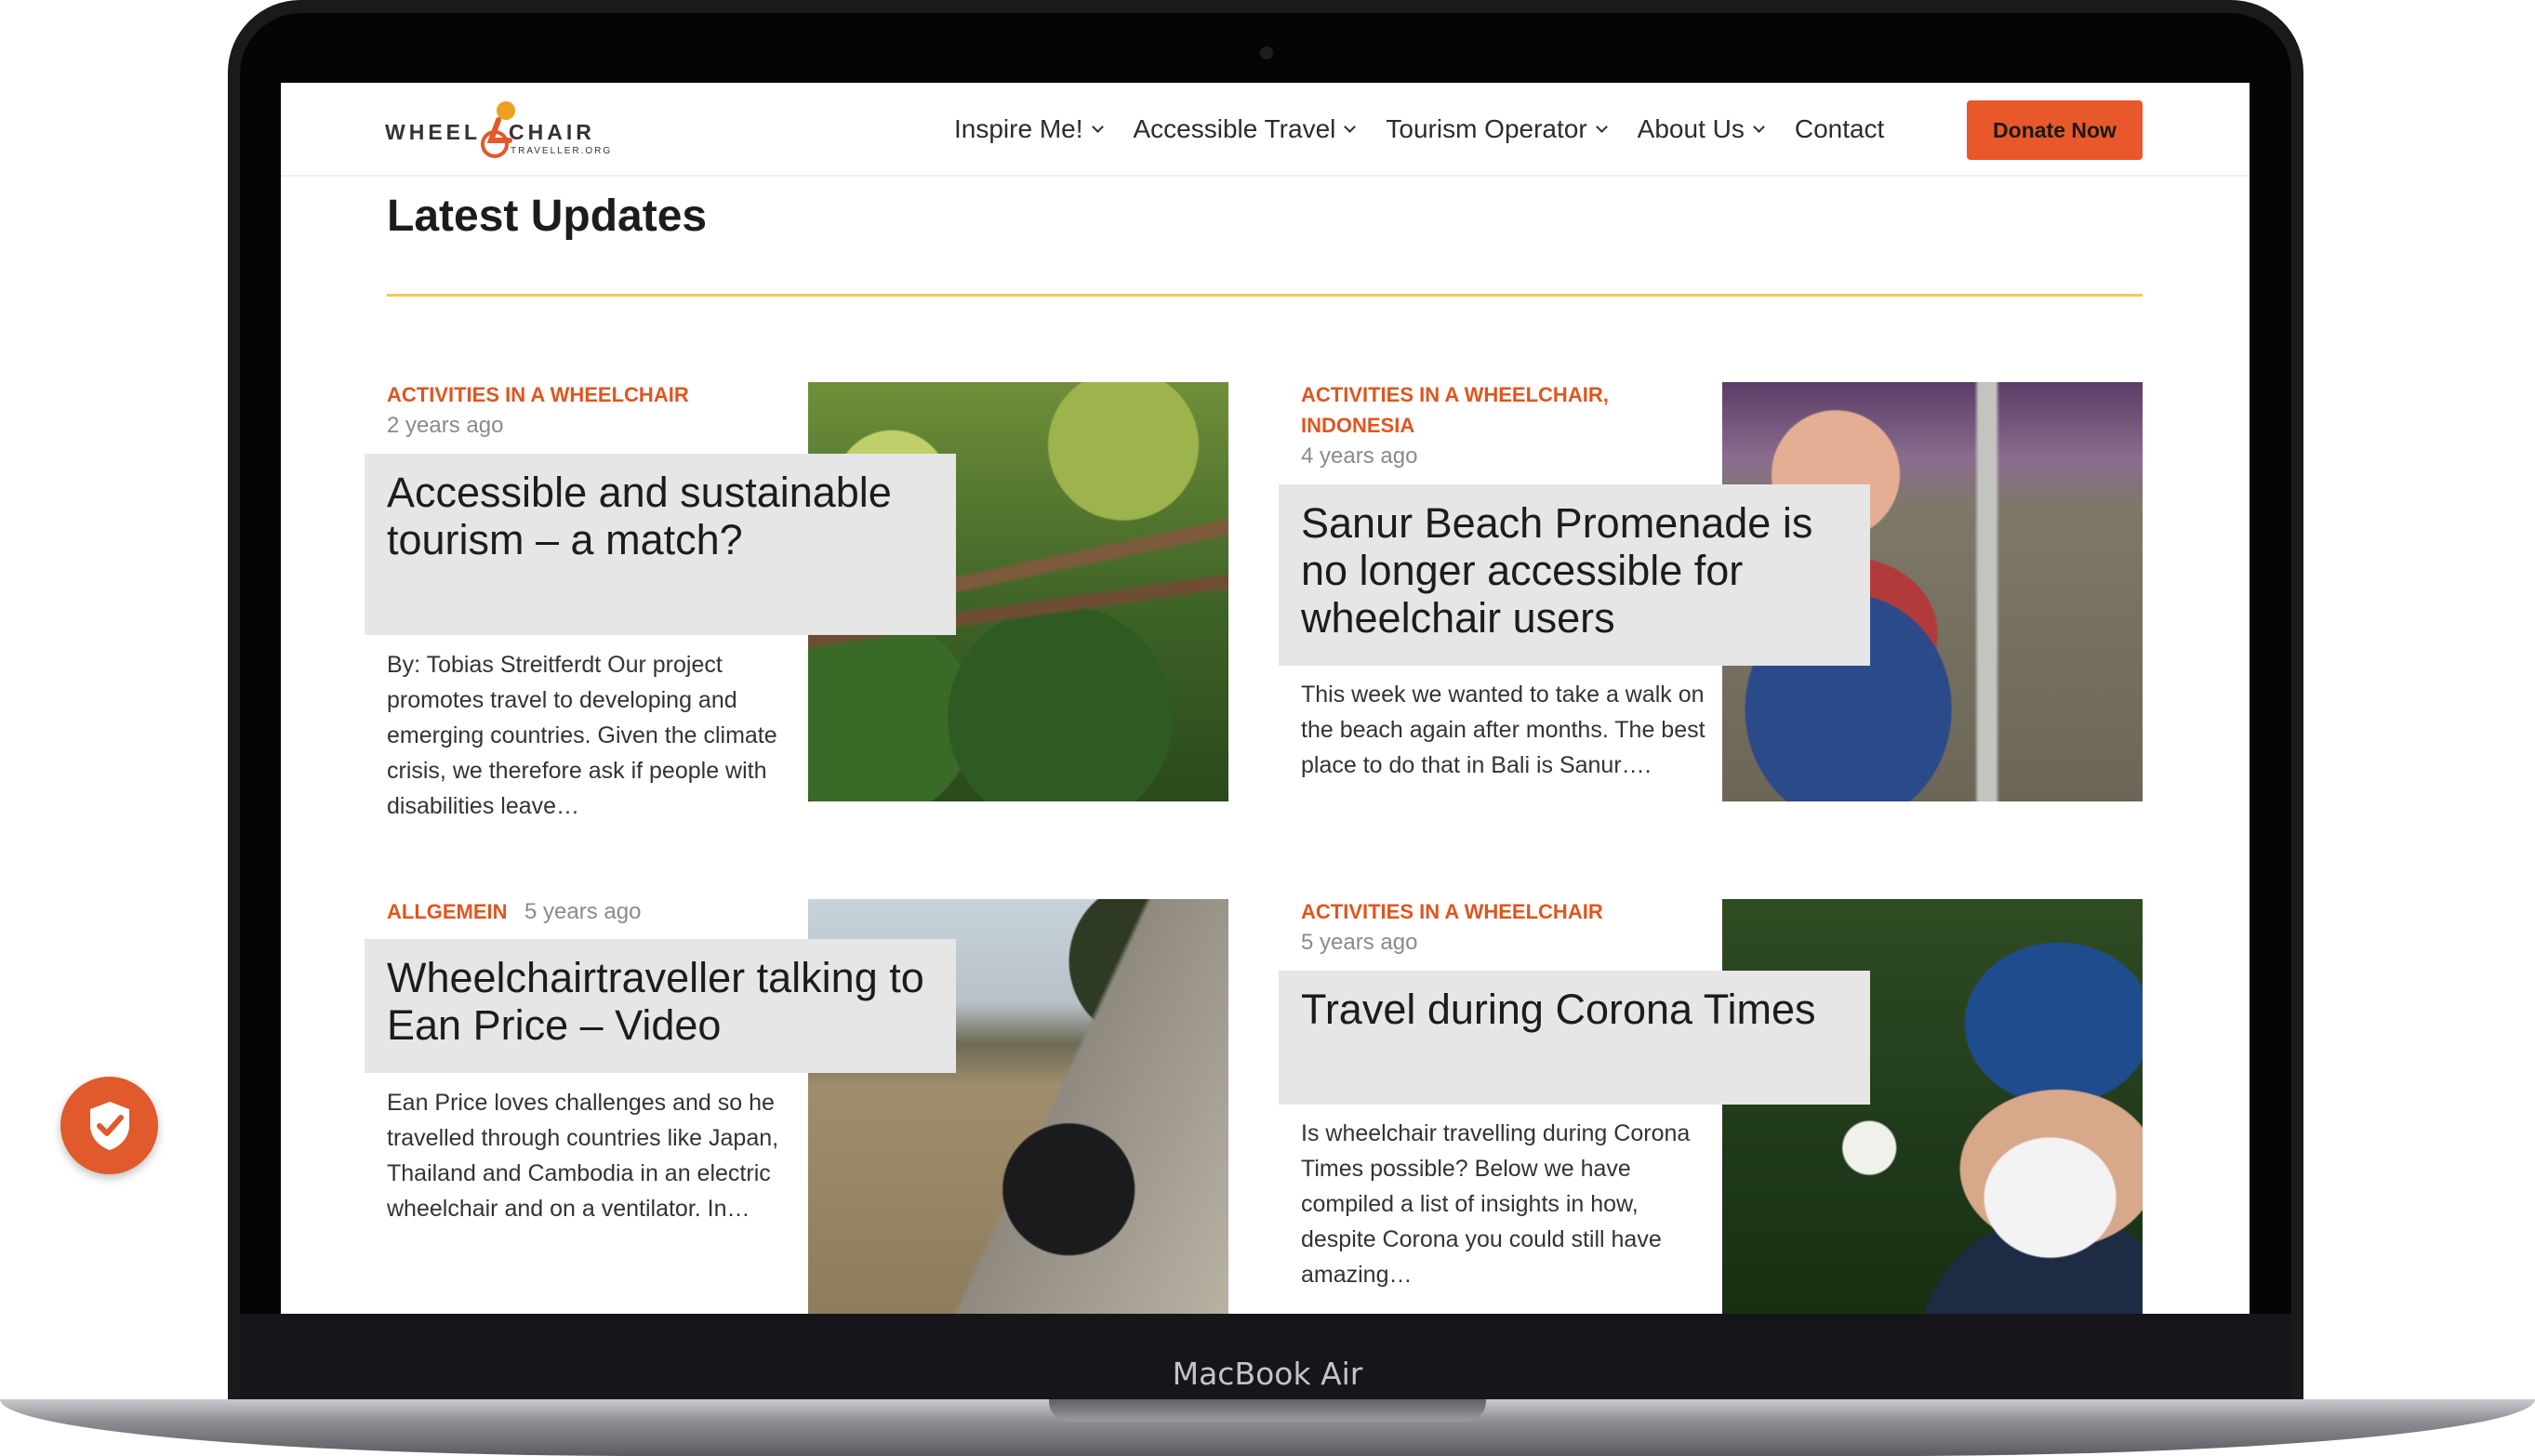 Image resolution: width=2535 pixels, height=1456 pixels. Describe the element at coordinates (1358, 426) in the screenshot. I see `post-category-secondary: INDONESIA` at that location.